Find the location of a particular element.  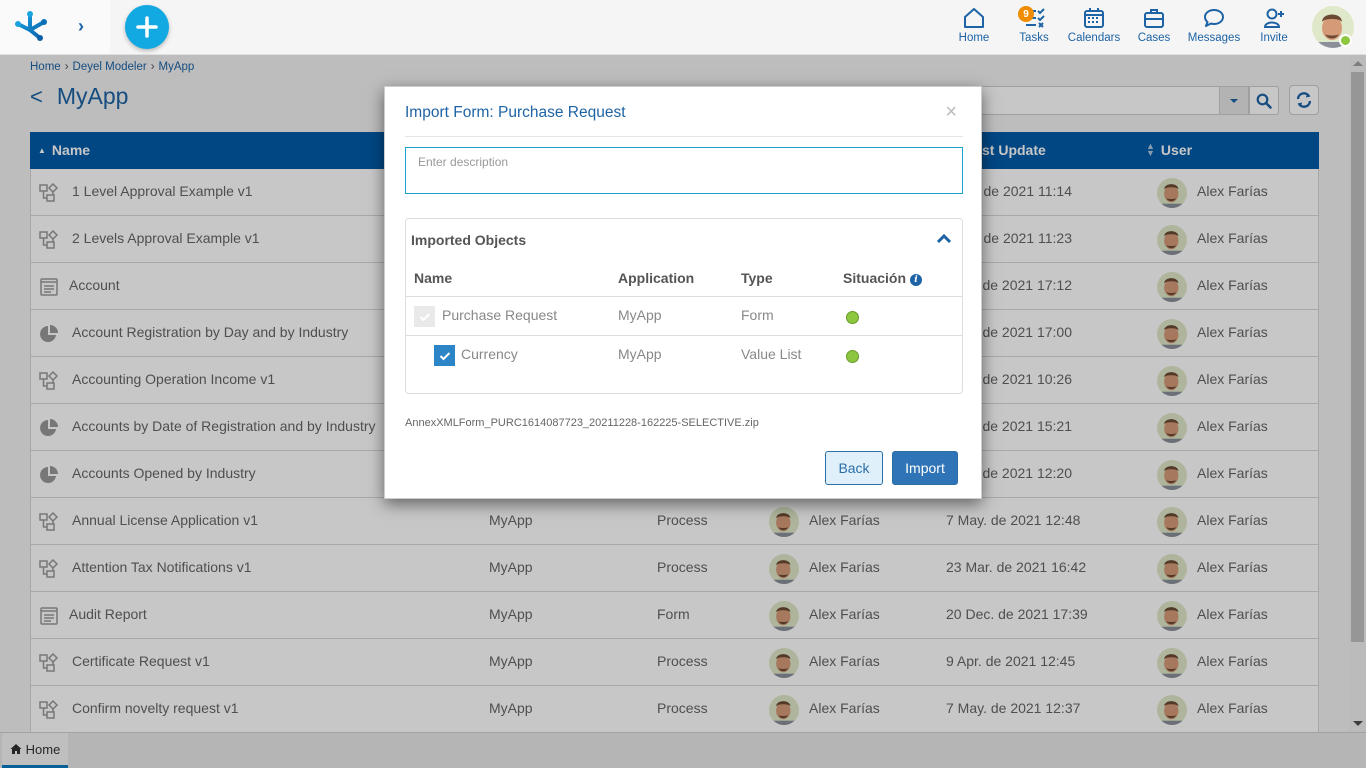

nav-invite-label: Invite is located at coordinates (1274, 38).